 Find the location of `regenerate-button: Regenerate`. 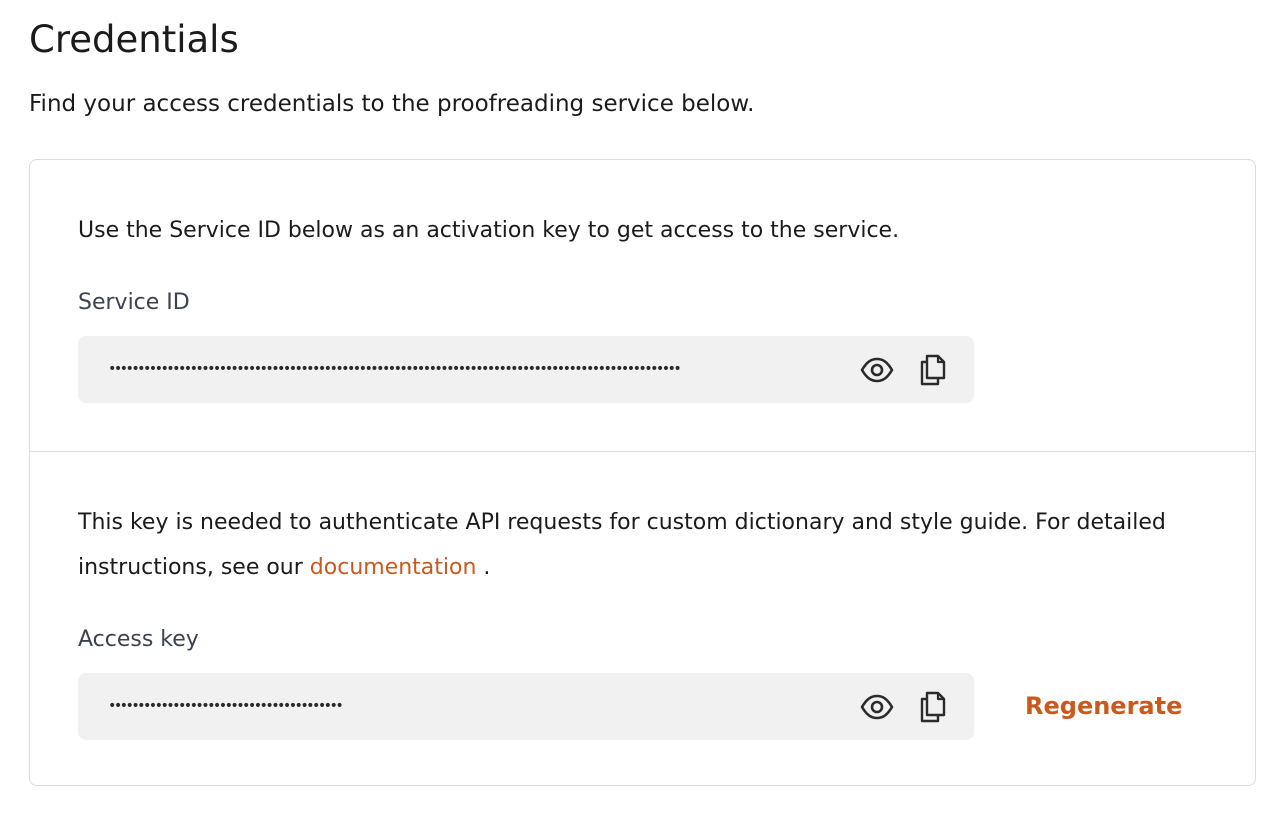

regenerate-button: Regenerate is located at coordinates (1103, 706).